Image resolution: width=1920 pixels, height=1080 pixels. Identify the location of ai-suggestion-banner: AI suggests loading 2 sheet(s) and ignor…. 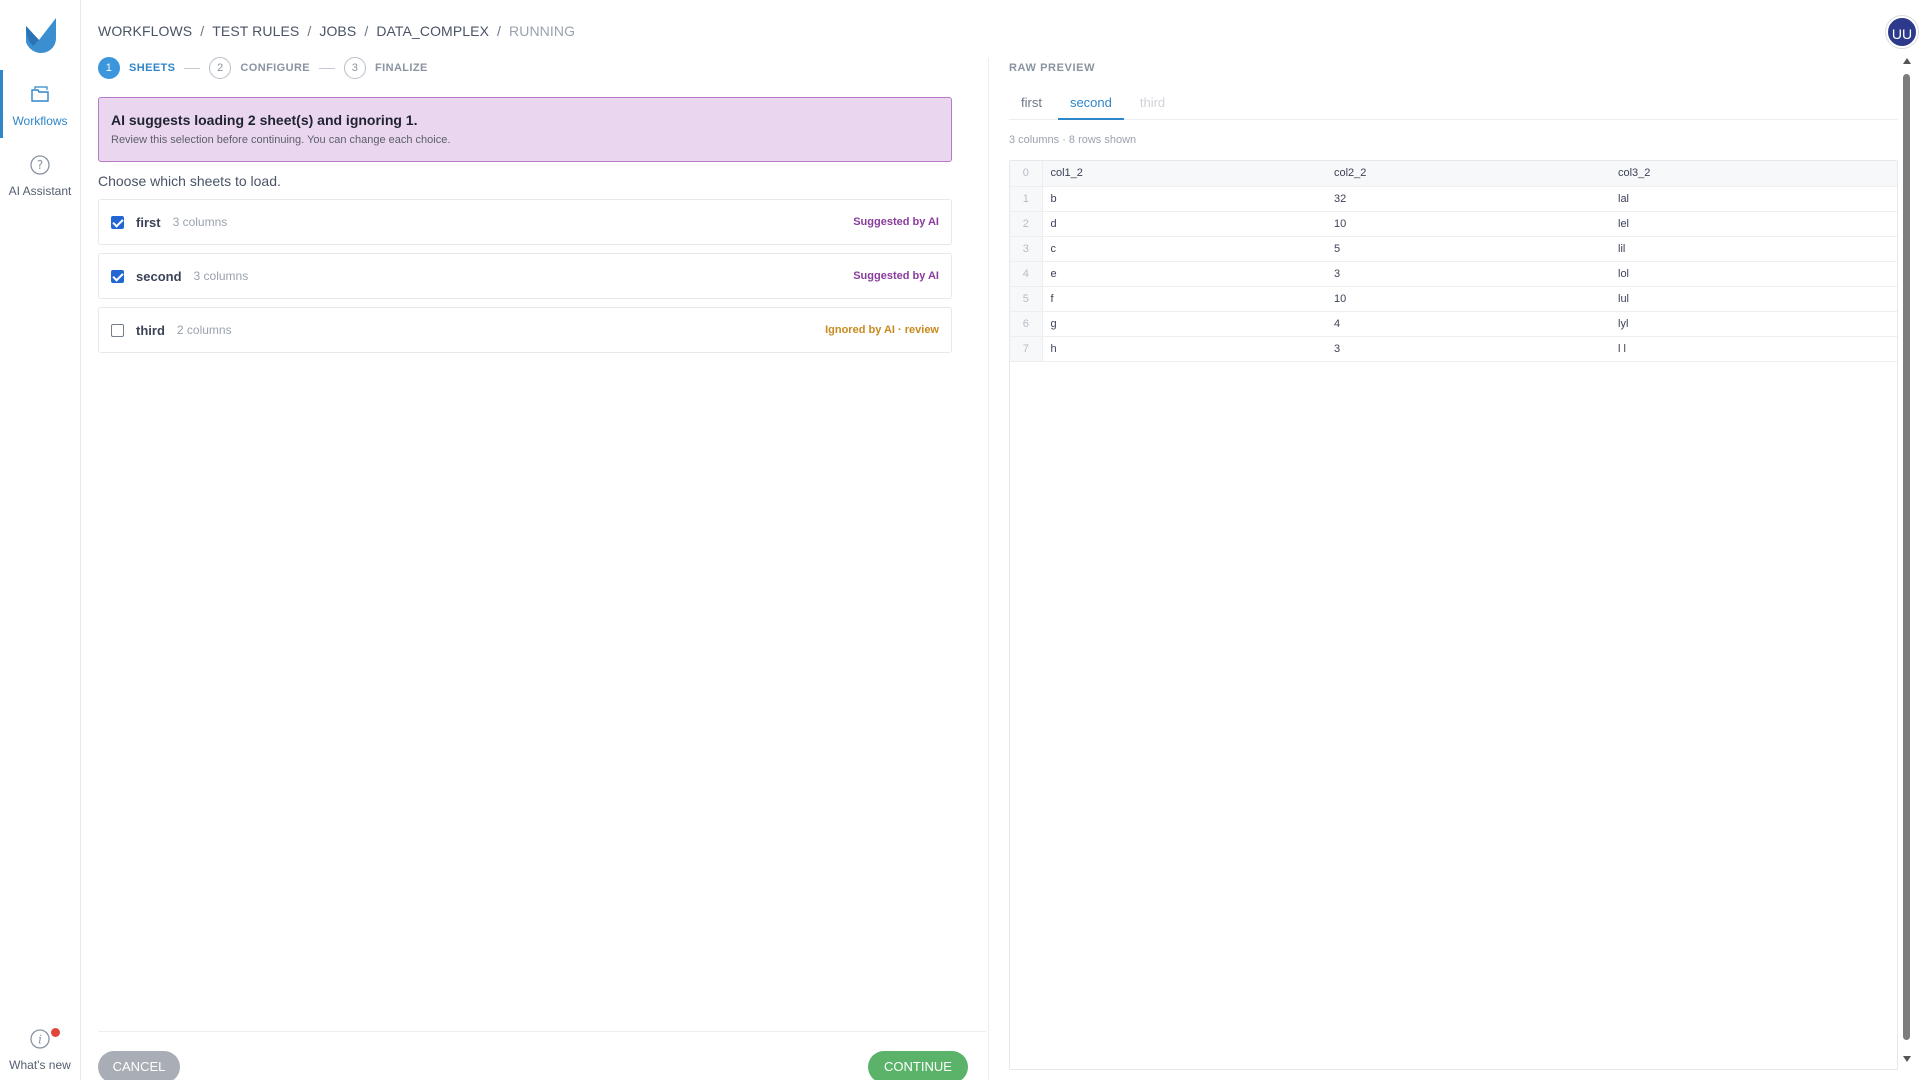
(525, 129).